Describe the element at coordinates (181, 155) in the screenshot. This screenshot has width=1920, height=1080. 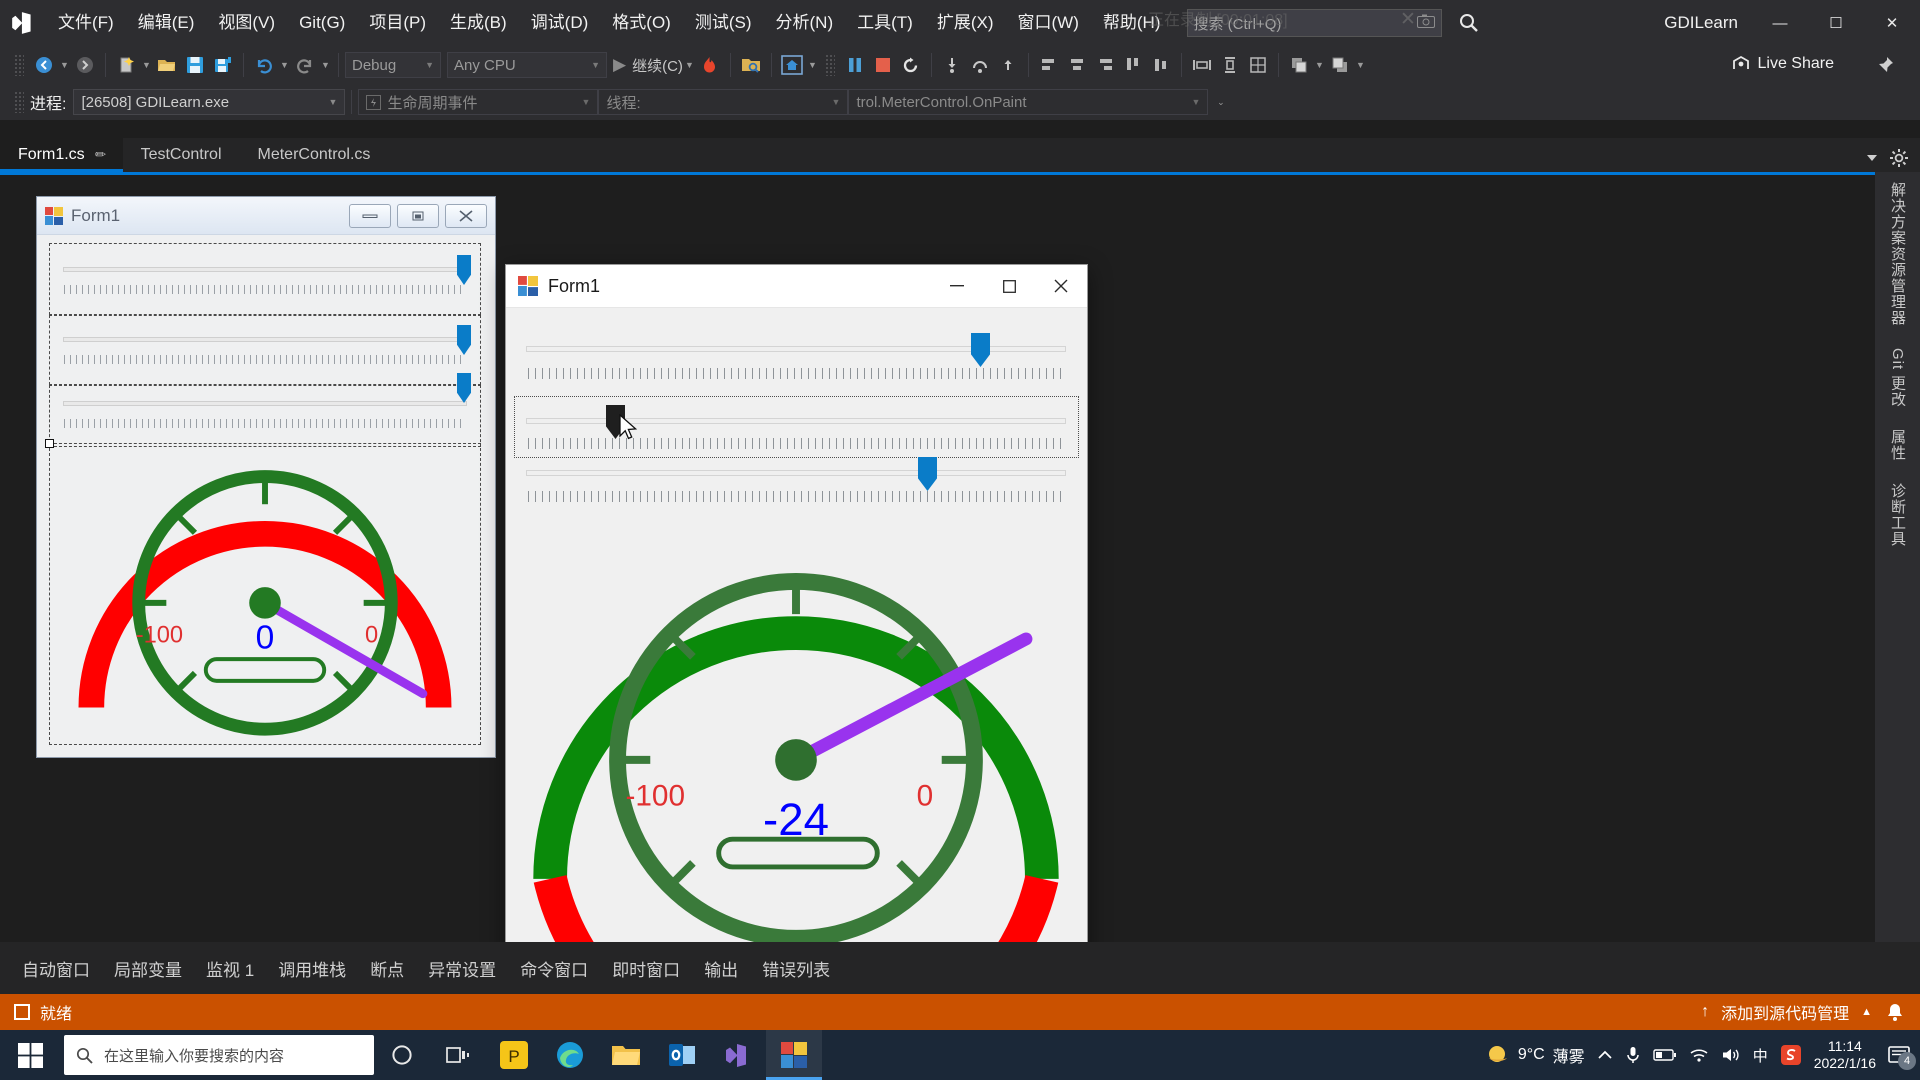
I see `document-tab-1: TestControl` at that location.